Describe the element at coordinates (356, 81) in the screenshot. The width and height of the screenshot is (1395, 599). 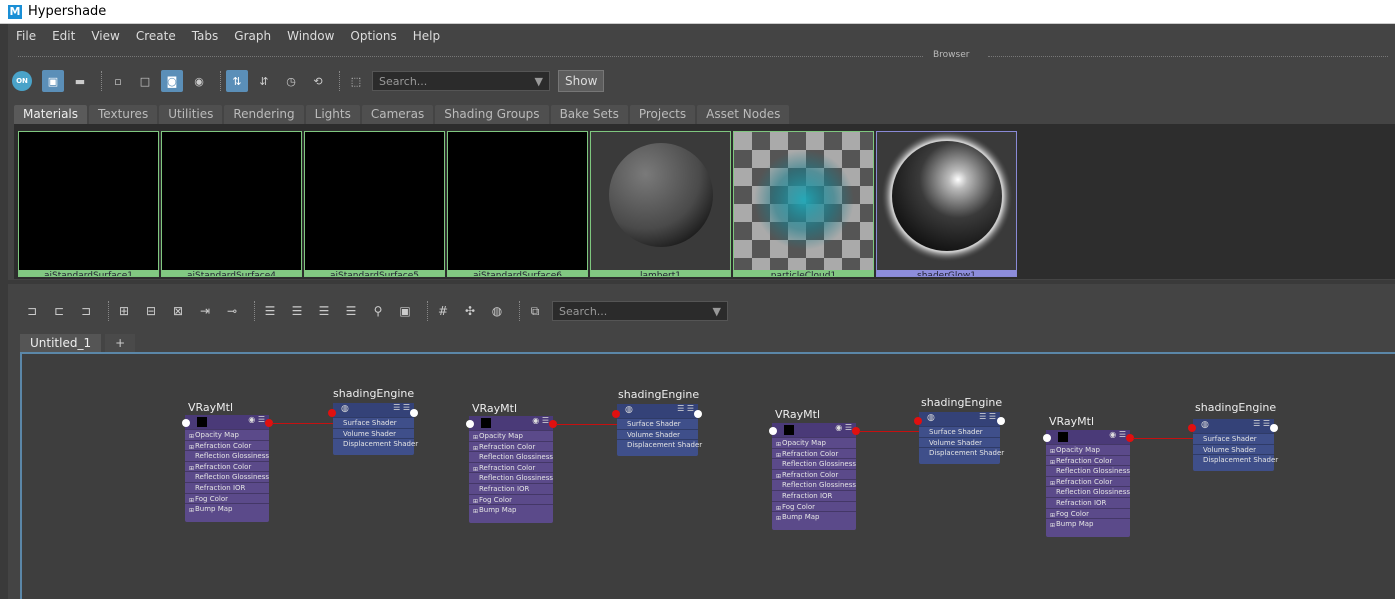
I see `filter-icon: ⬚` at that location.